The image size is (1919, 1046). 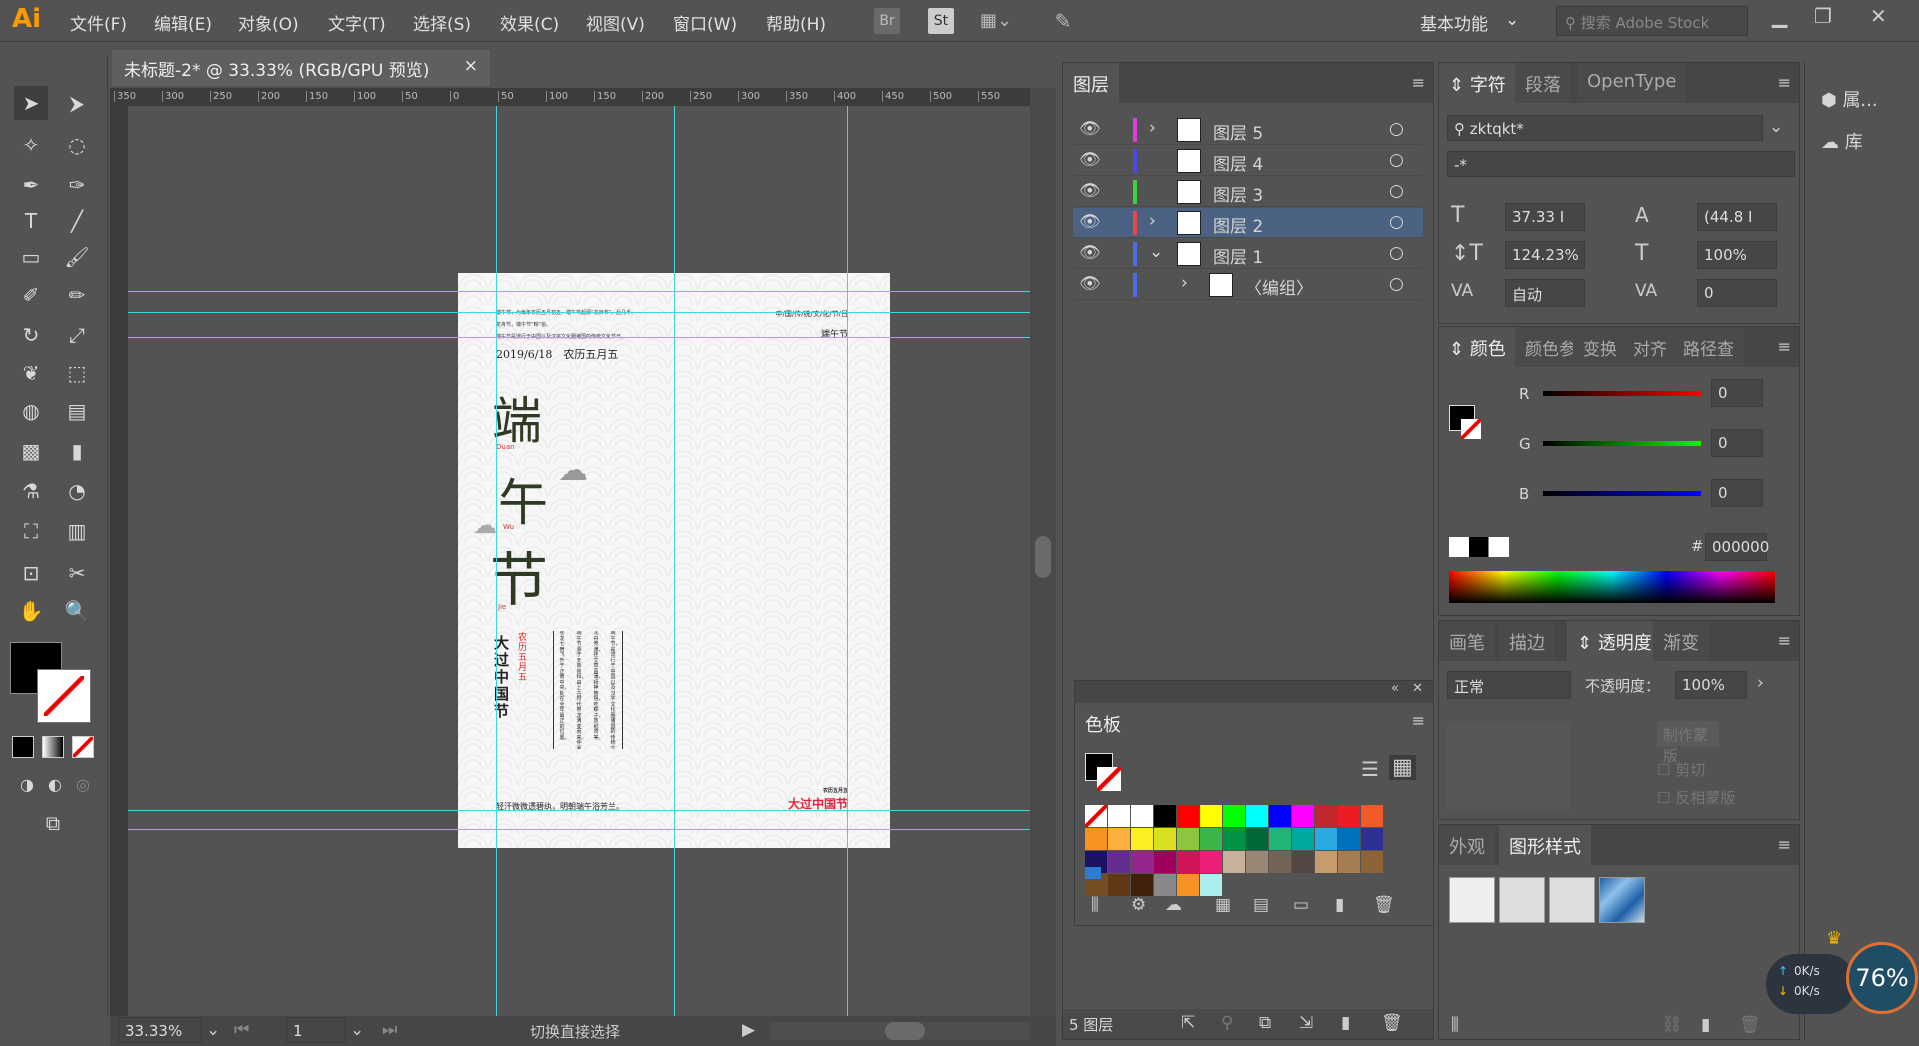 What do you see at coordinates (1705, 1025) in the screenshot?
I see `new-graphic-style-icon: ▮` at bounding box center [1705, 1025].